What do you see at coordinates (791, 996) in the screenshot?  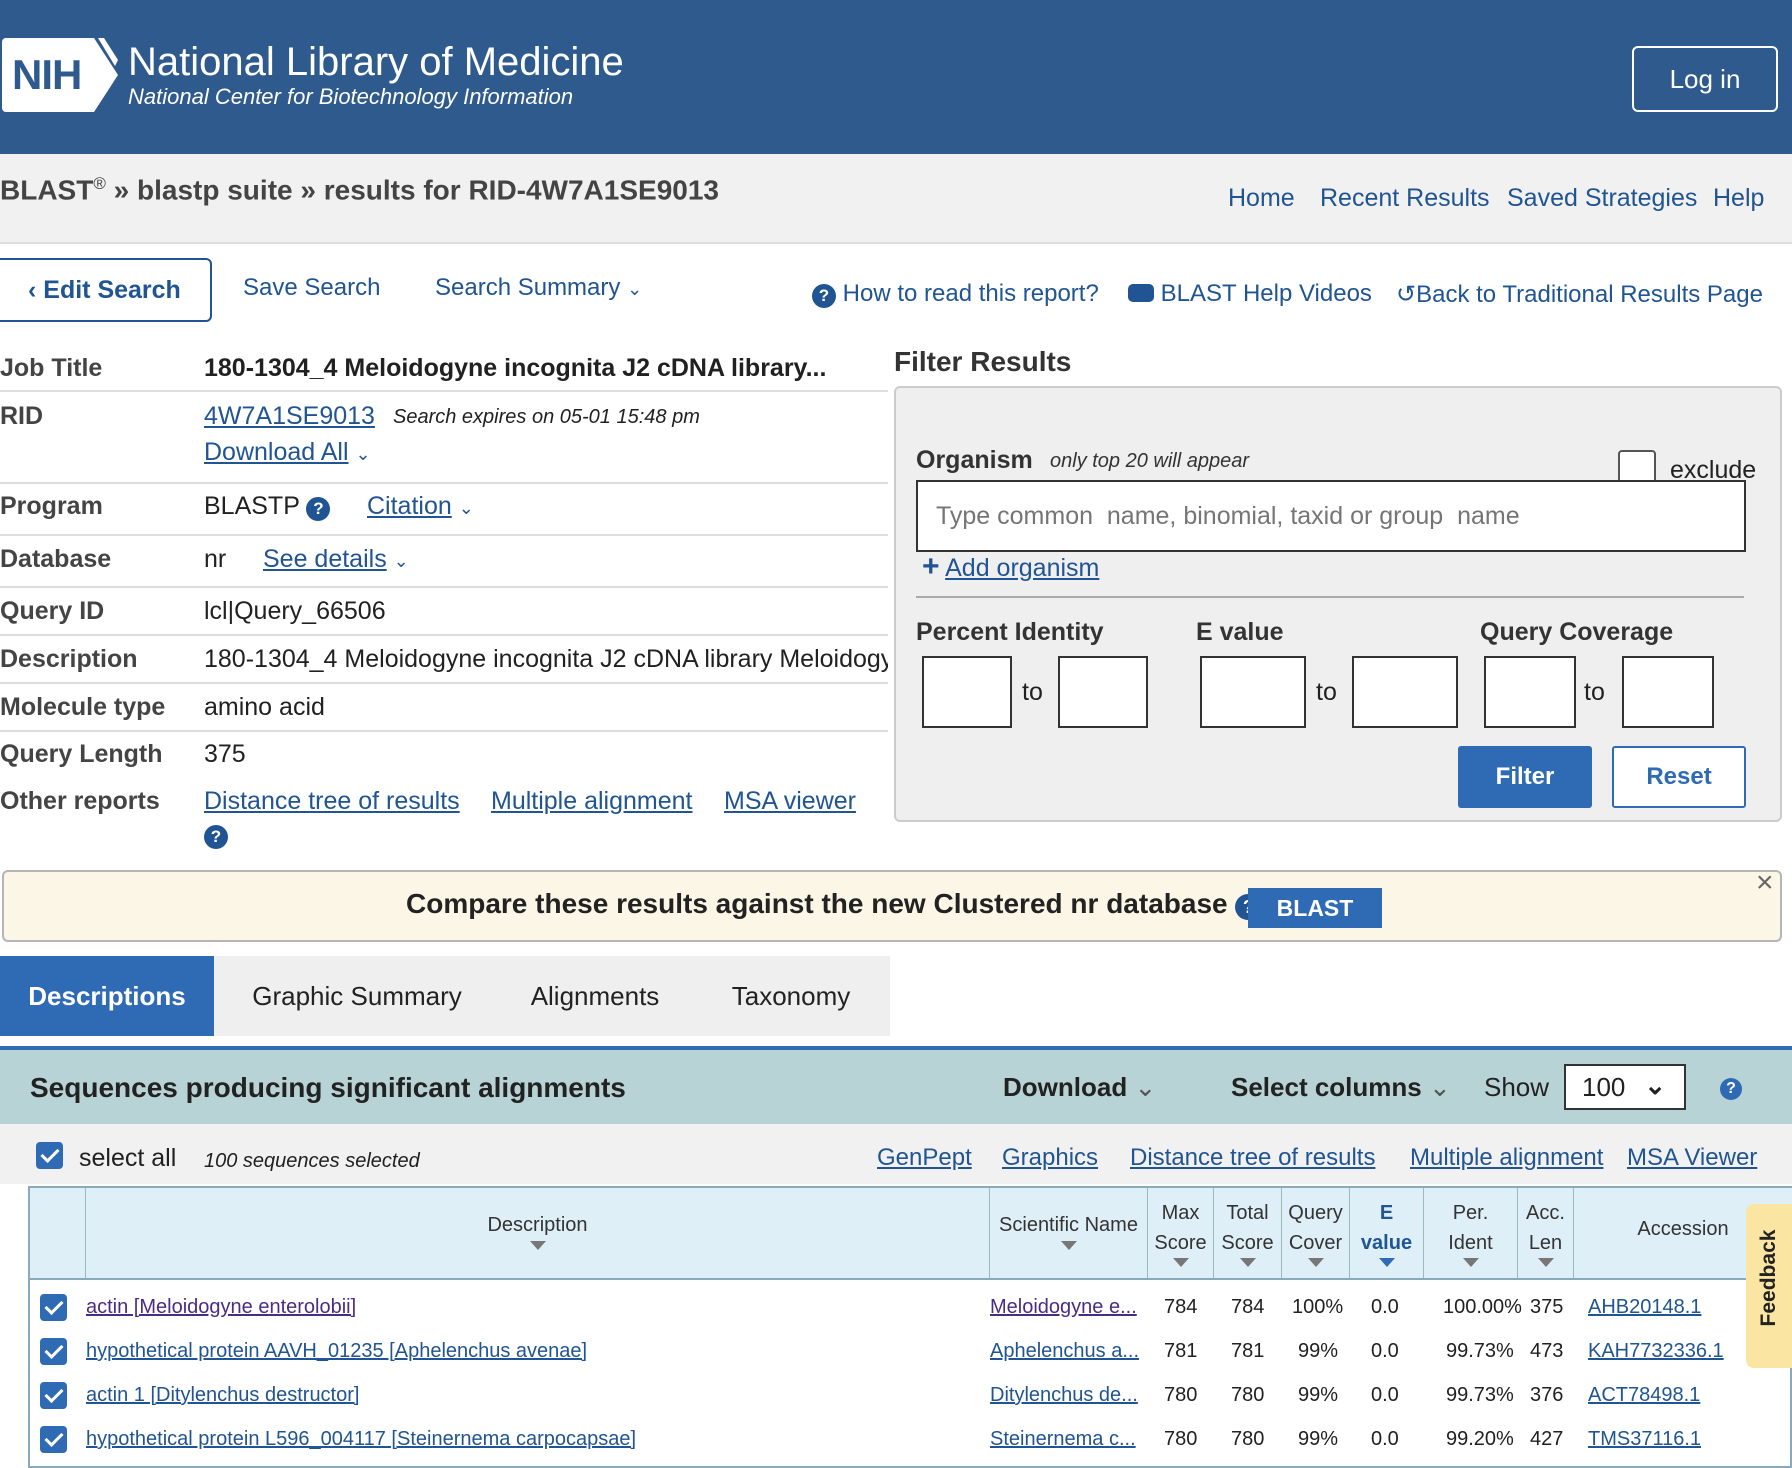 I see `tab-taxonomy: Taxonomy` at bounding box center [791, 996].